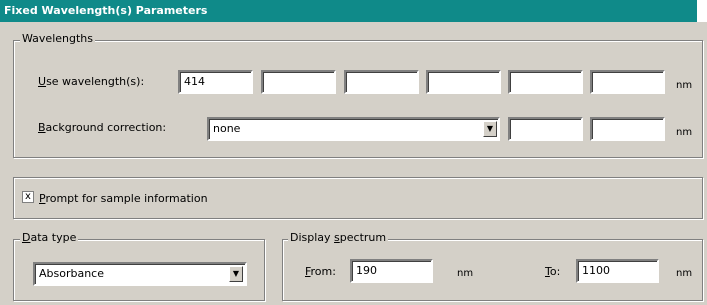 The width and height of the screenshot is (707, 305). I want to click on prompt-sample-info-label: Prompt for sample information, so click(123, 198).